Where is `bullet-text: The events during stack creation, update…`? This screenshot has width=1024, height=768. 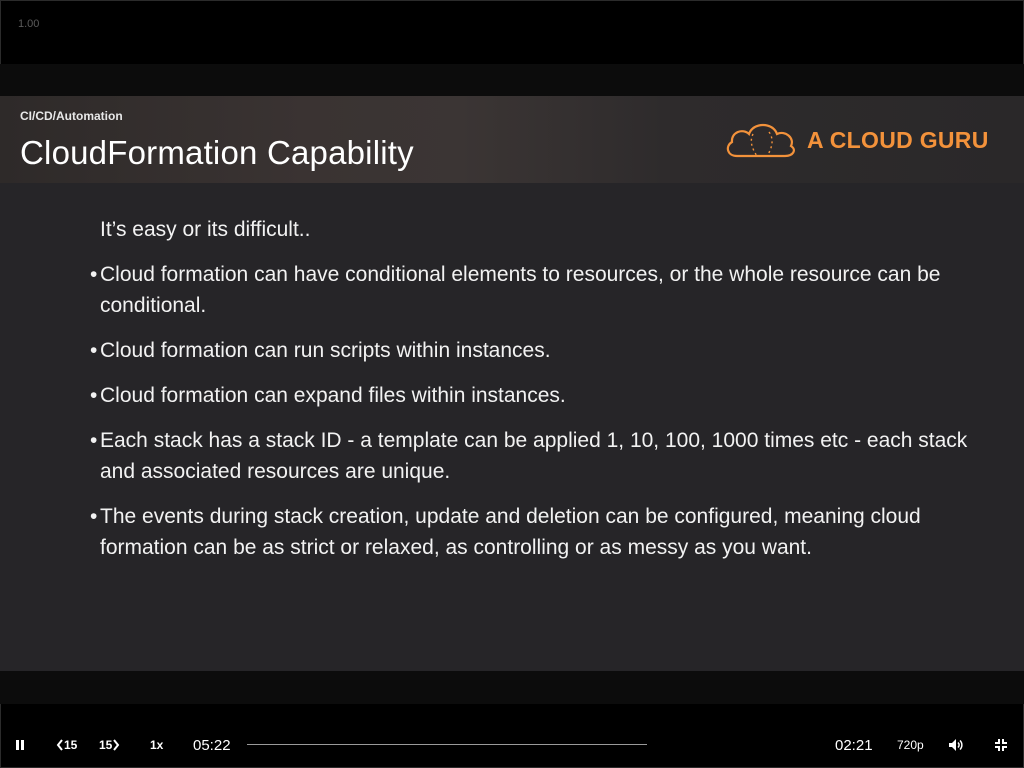
bullet-text: The events during stack creation, update… is located at coordinates (510, 532).